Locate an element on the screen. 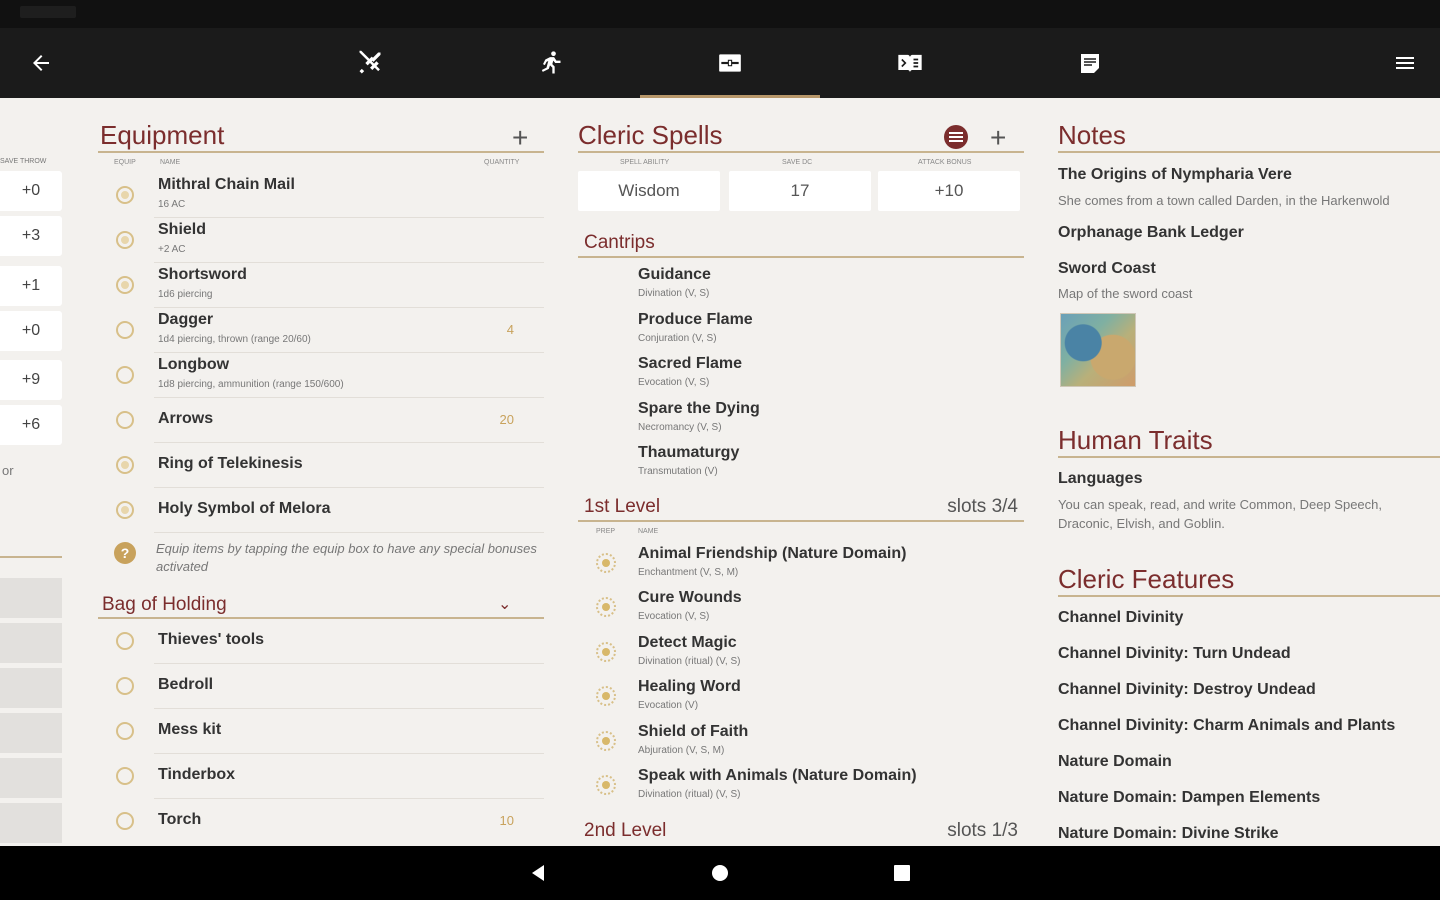 The height and width of the screenshot is (900, 1440). arrow-left-icon is located at coordinates (41, 63).